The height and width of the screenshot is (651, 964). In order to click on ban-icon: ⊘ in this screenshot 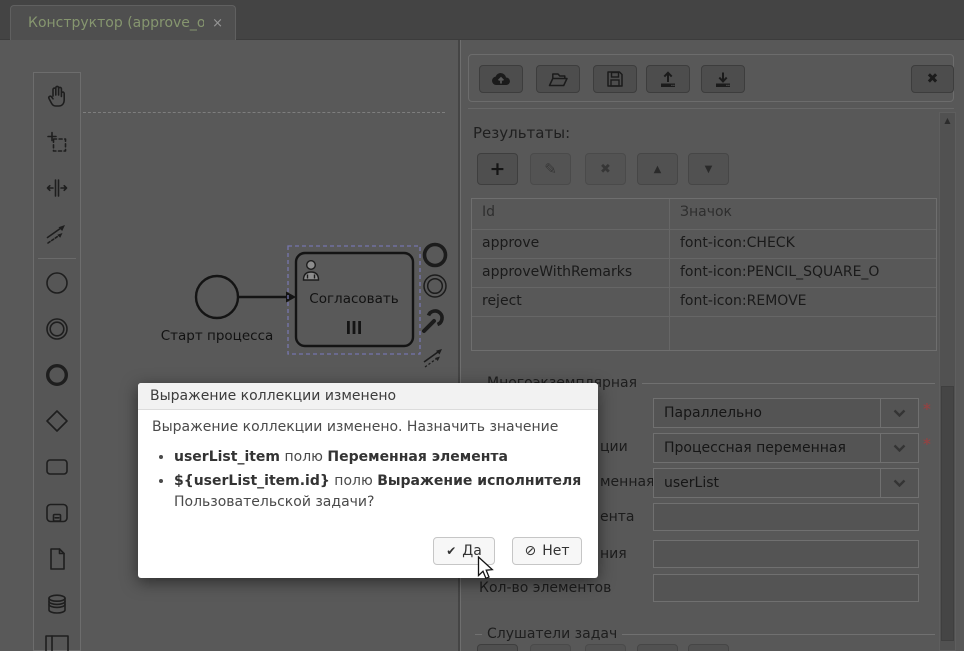, I will do `click(530, 551)`.